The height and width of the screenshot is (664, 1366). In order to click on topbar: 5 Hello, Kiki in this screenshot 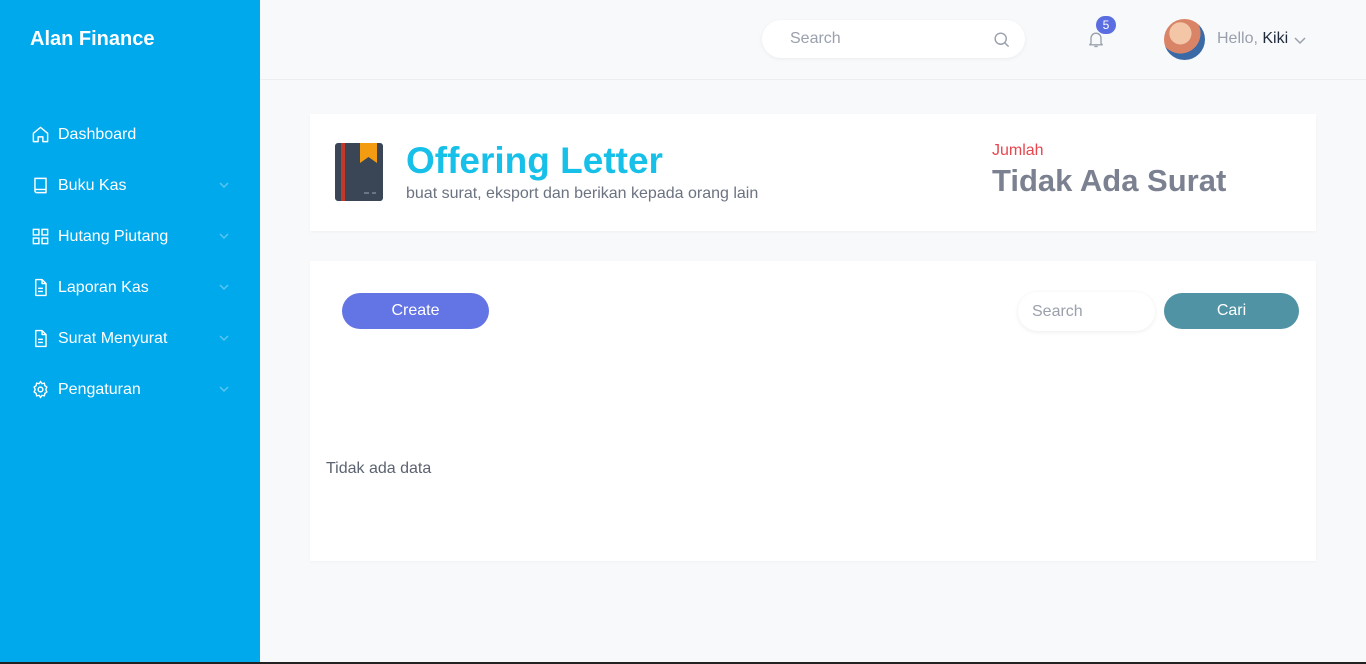, I will do `click(813, 40)`.